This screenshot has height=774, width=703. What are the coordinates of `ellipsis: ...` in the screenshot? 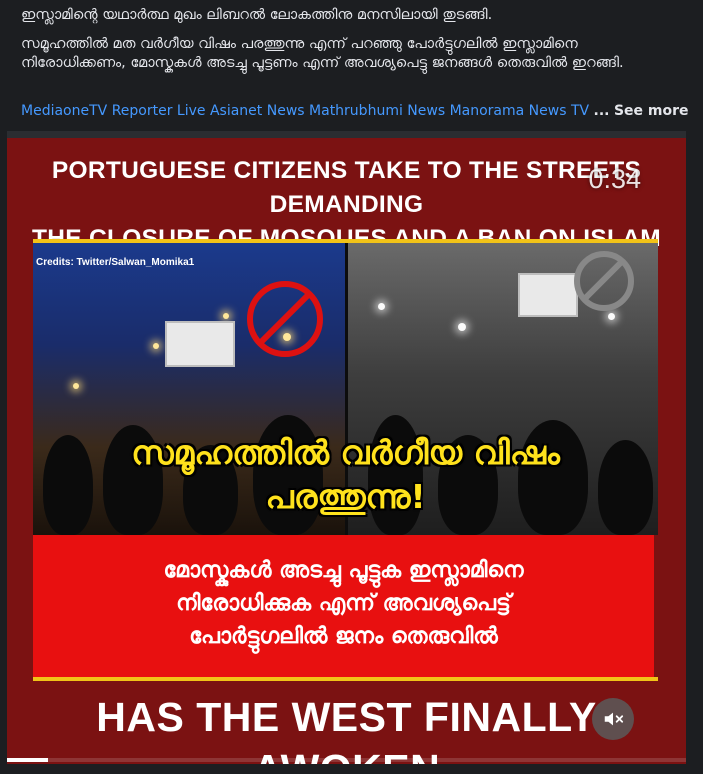 It's located at (601, 111).